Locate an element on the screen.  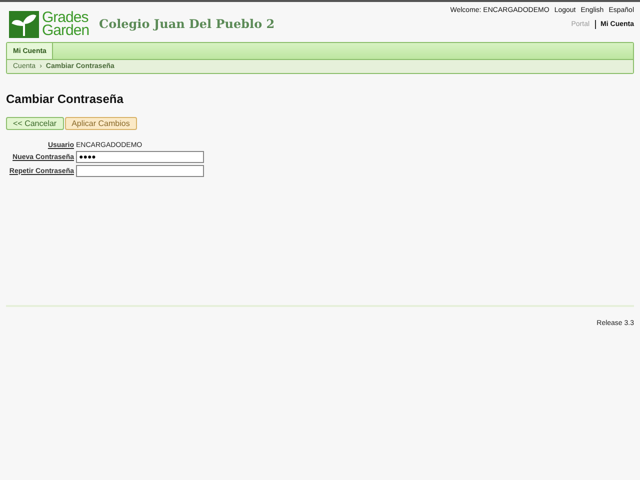
cancel-button: << Cancelar is located at coordinates (35, 123).